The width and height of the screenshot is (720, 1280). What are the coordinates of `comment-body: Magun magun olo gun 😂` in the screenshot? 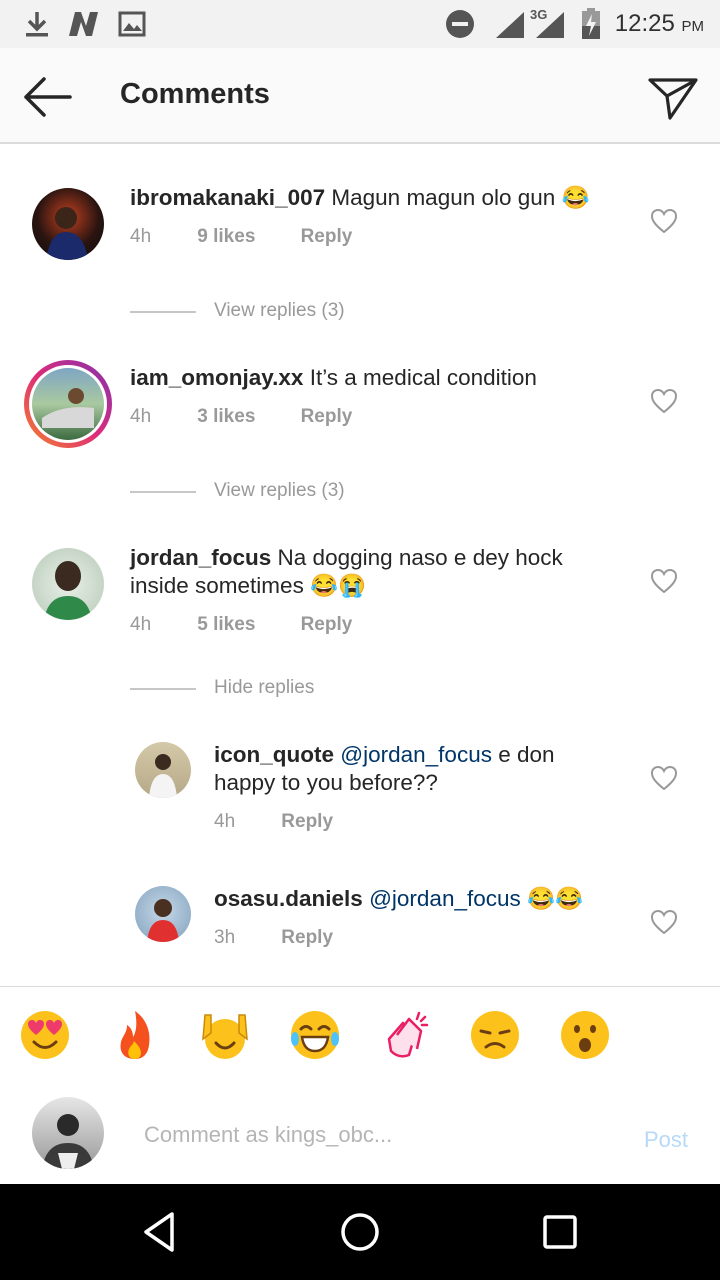 It's located at (460, 197).